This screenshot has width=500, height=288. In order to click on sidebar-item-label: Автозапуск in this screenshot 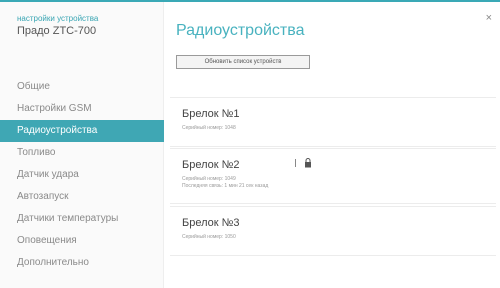, I will do `click(43, 196)`.